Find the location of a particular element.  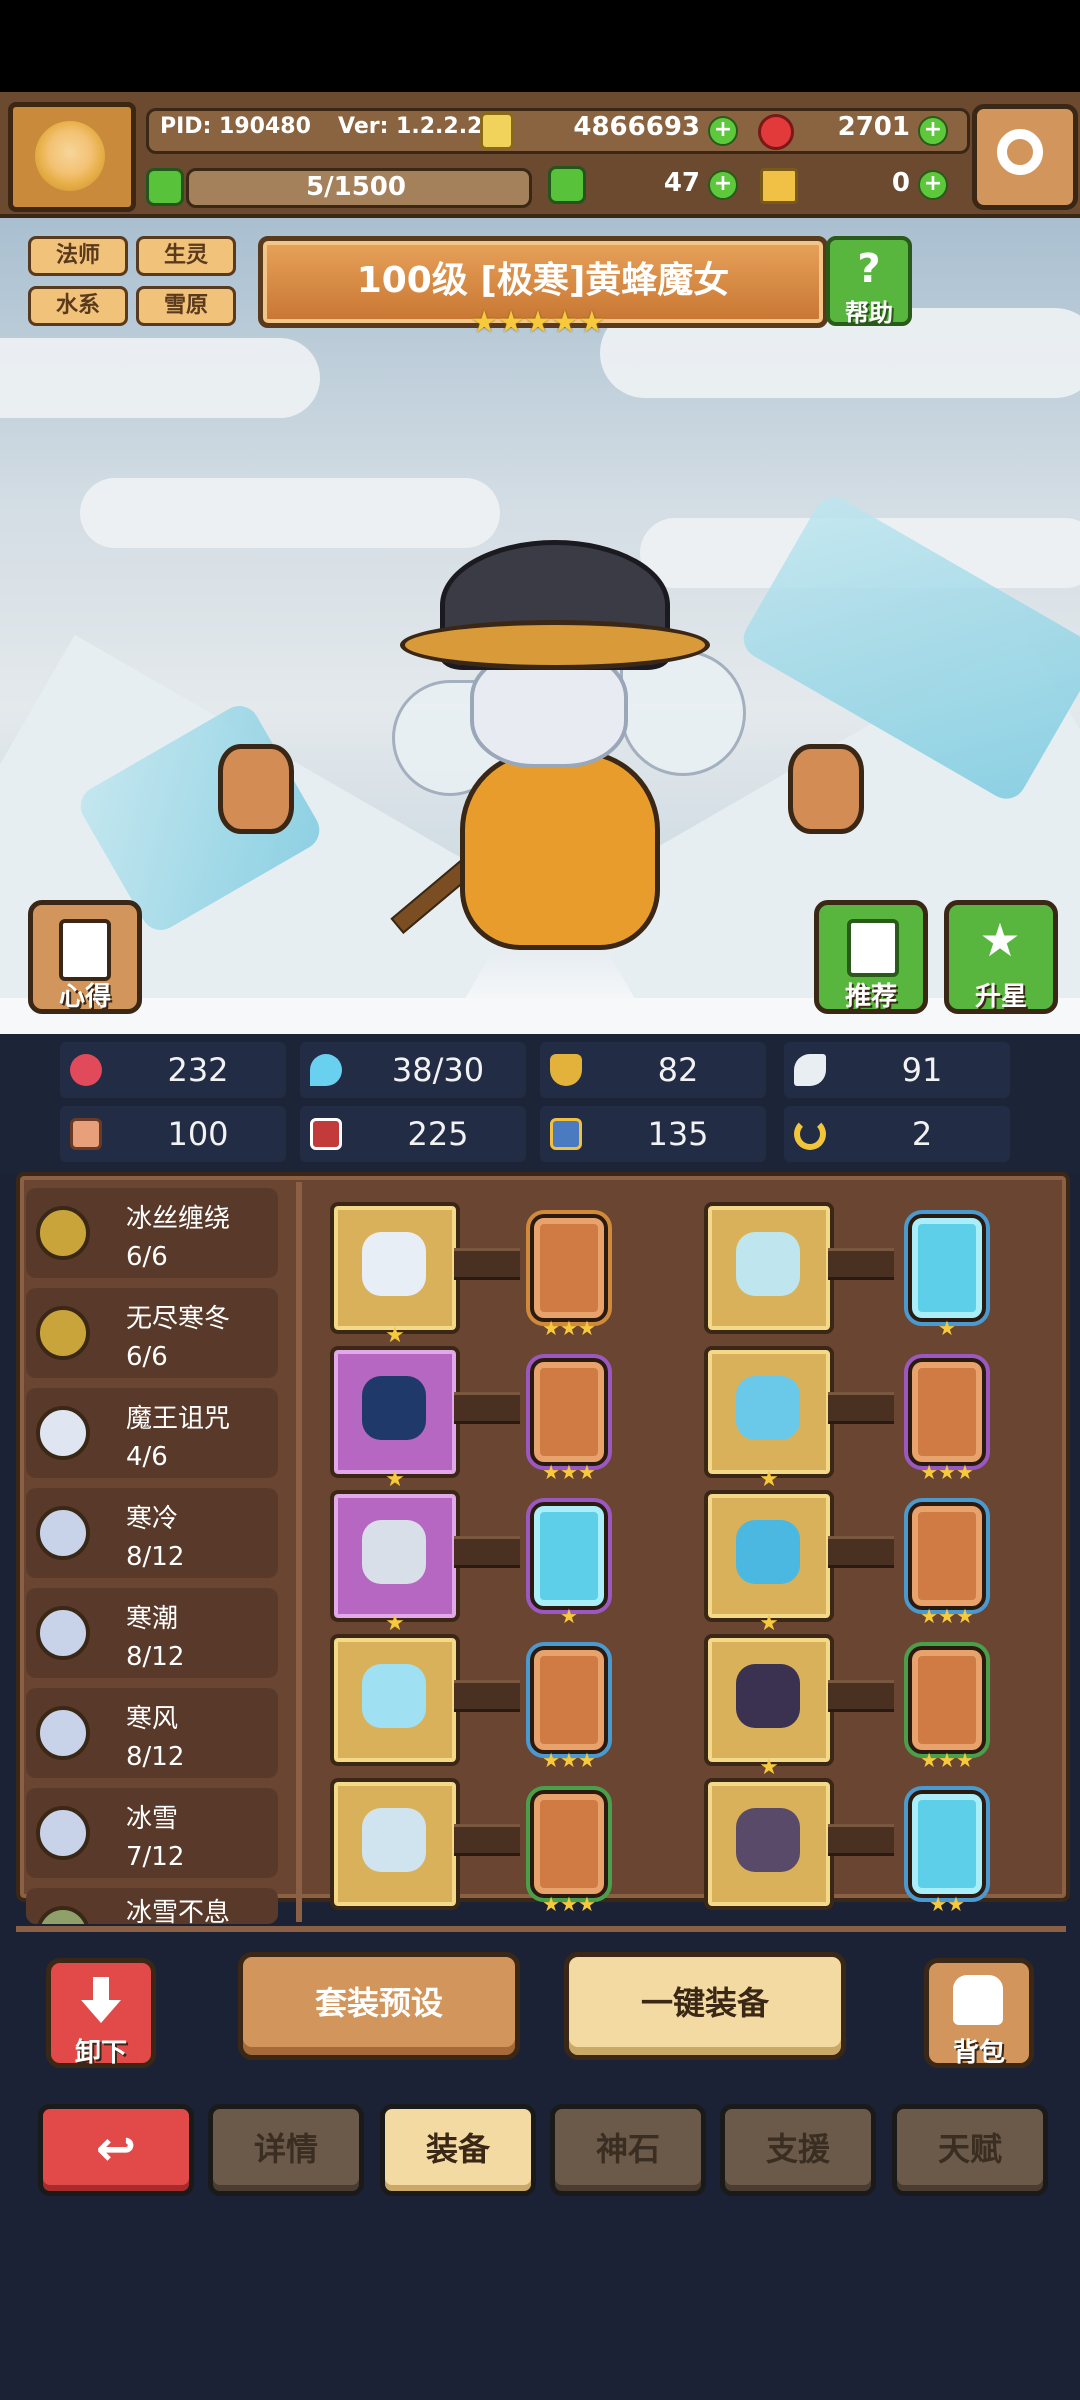

star-icon: ★ is located at coordinates (1000, 940).